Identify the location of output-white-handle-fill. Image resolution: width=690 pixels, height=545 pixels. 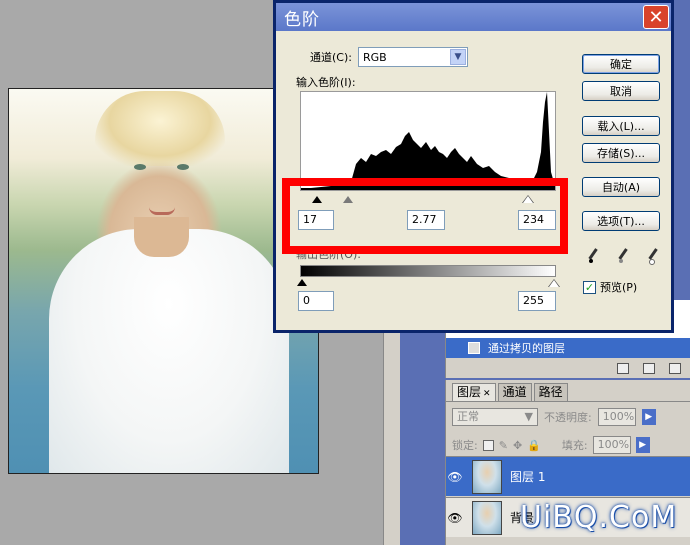
(554, 283).